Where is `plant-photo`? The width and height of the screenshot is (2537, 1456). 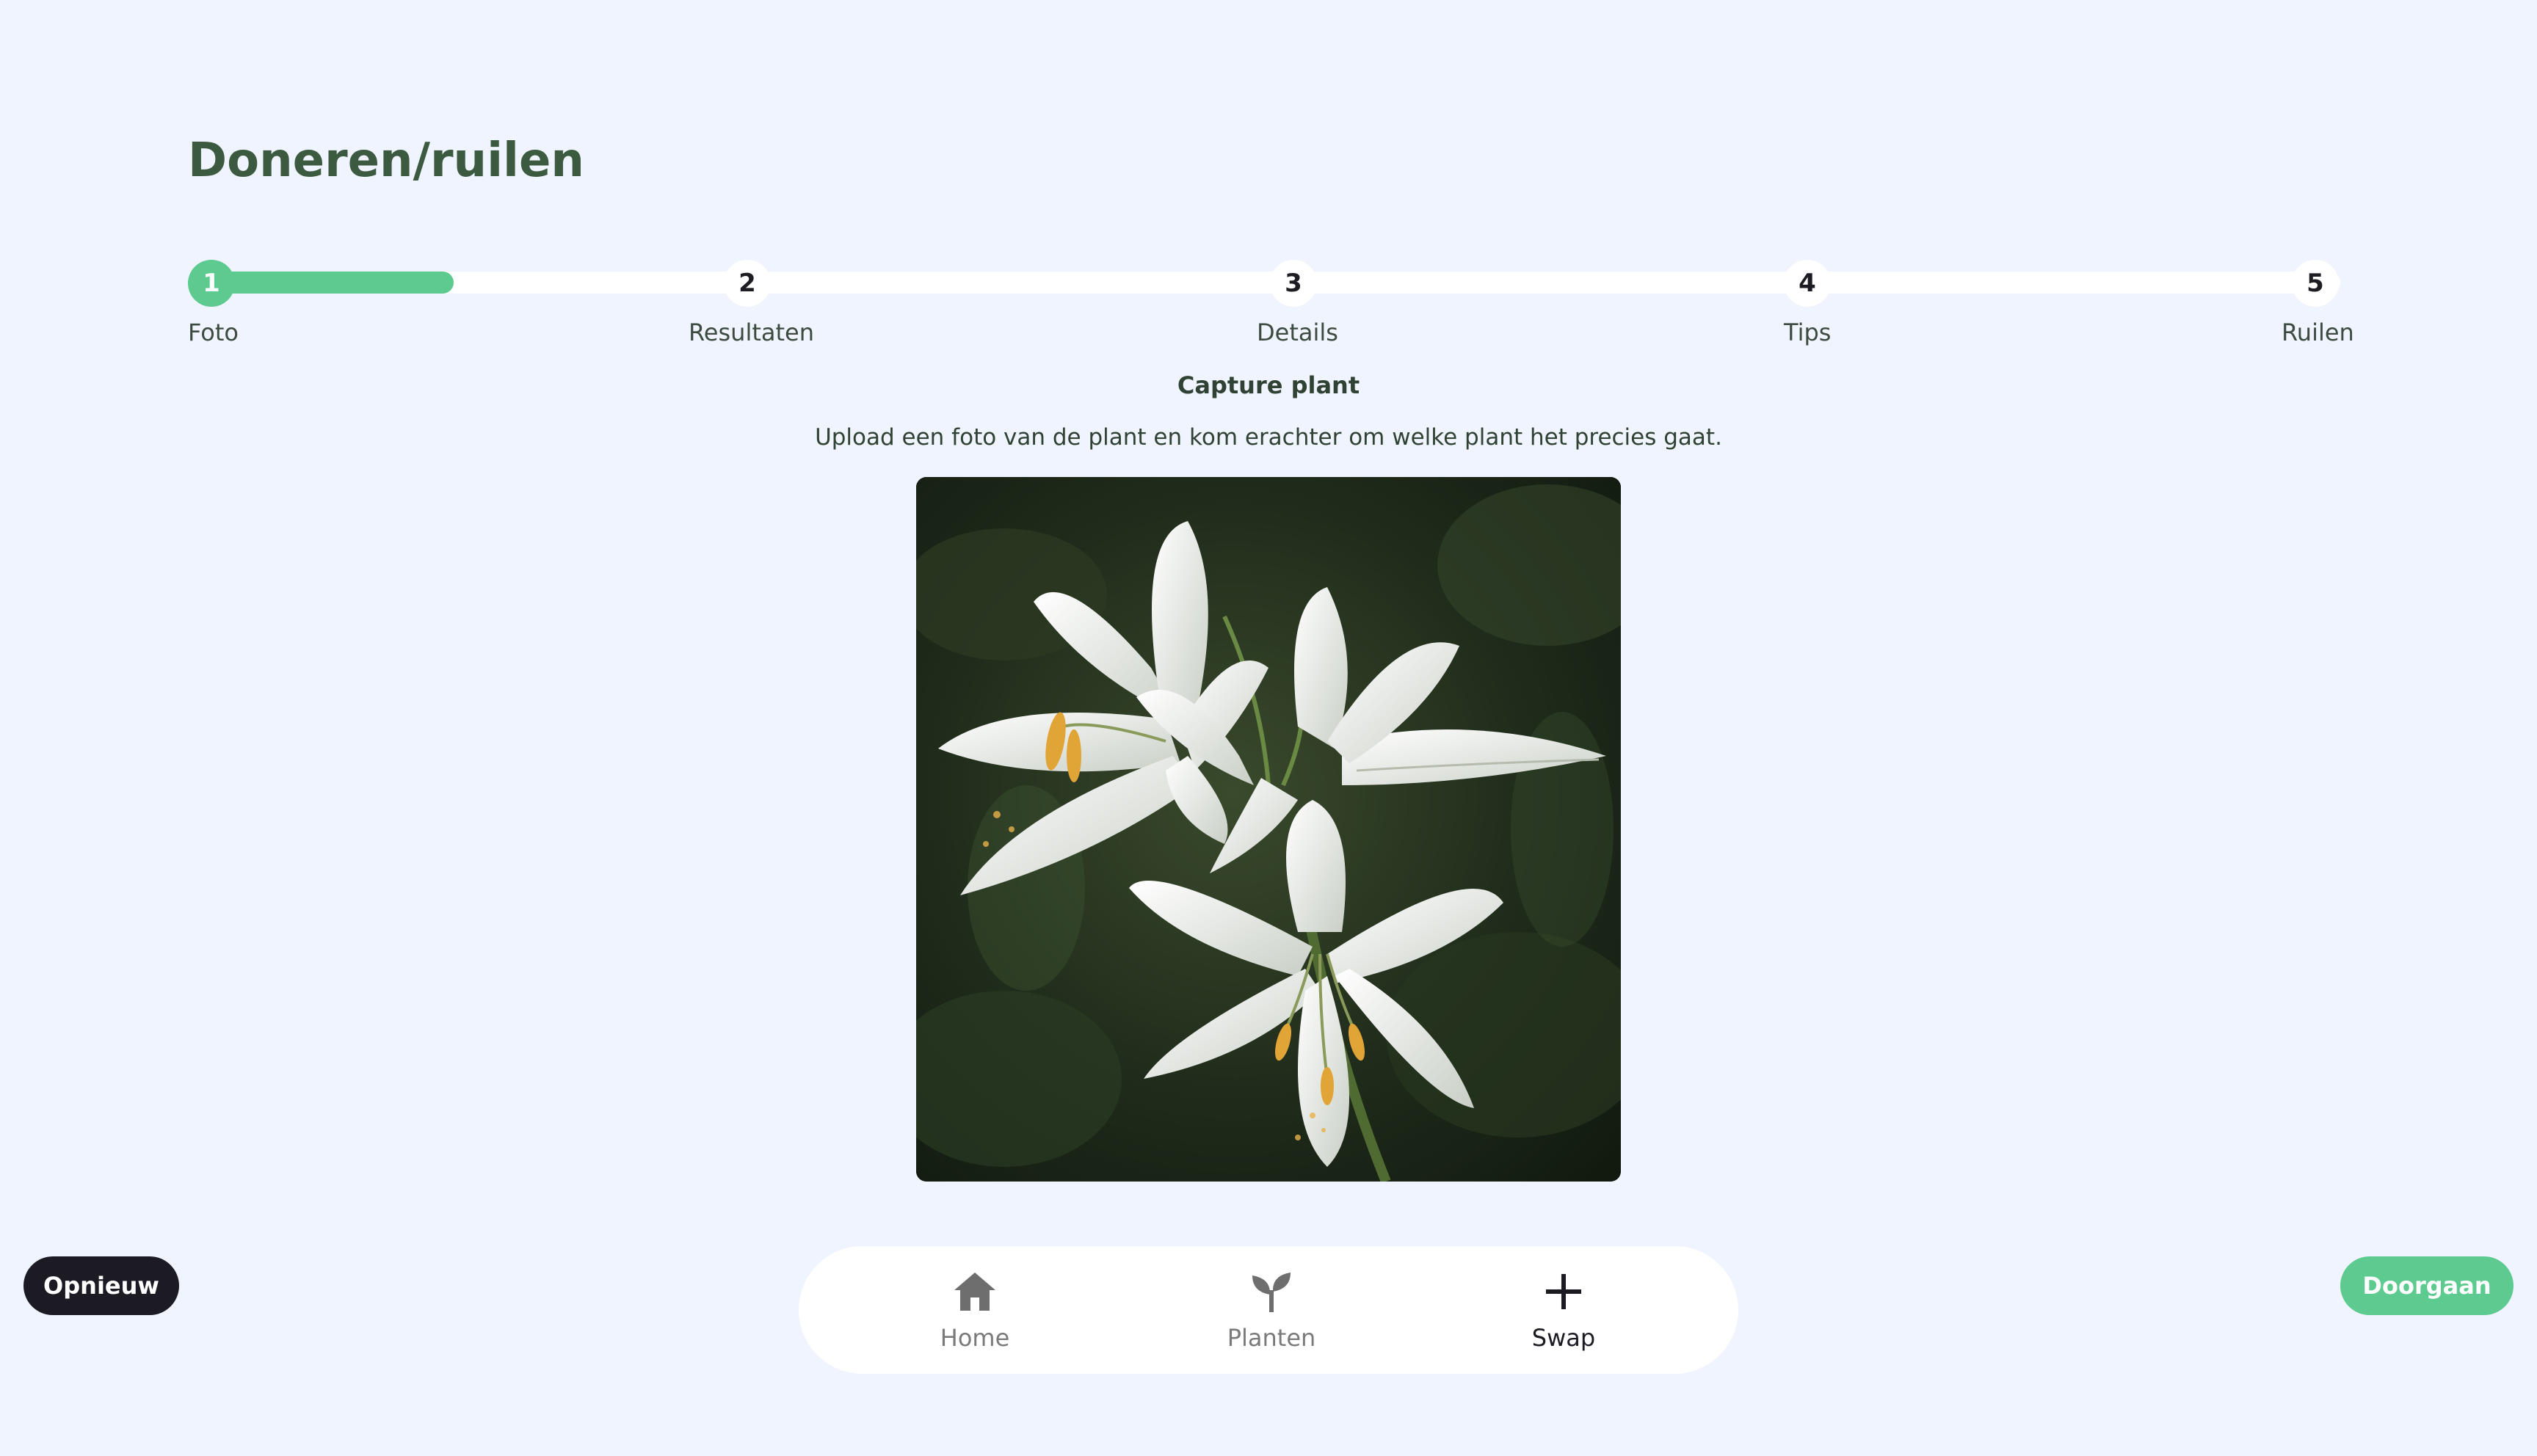 plant-photo is located at coordinates (1268, 830).